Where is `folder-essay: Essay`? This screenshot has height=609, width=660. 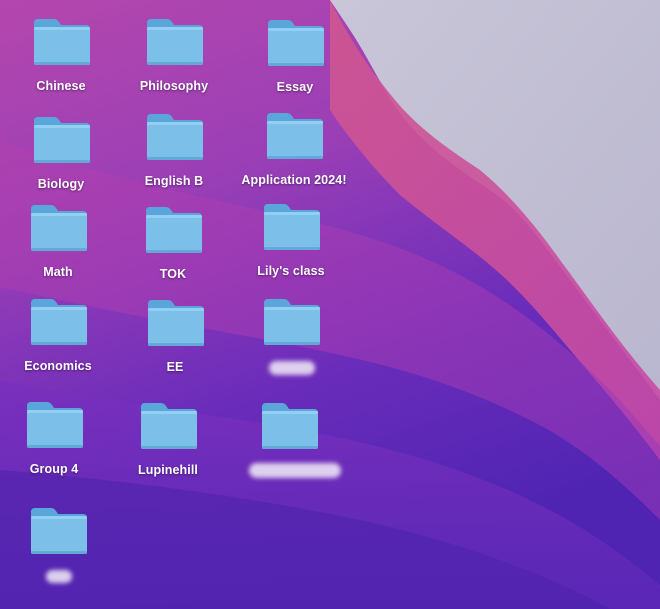 folder-essay: Essay is located at coordinates (295, 58).